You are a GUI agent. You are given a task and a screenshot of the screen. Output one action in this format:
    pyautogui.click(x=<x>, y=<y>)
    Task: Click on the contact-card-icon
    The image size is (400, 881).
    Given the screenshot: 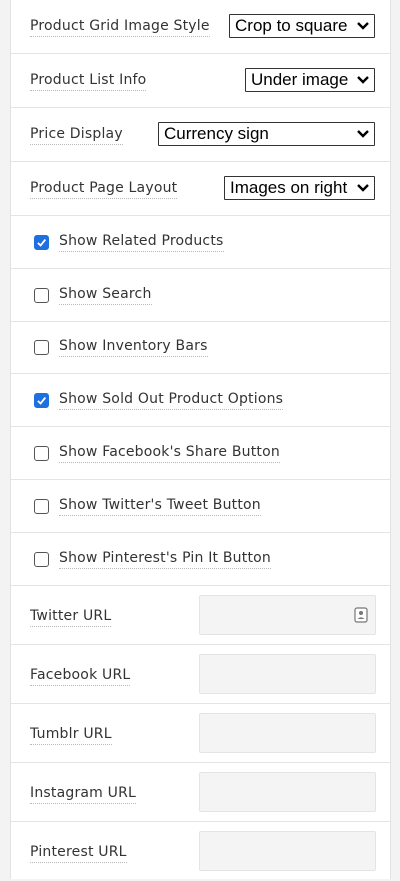 What is the action you would take?
    pyautogui.click(x=361, y=615)
    